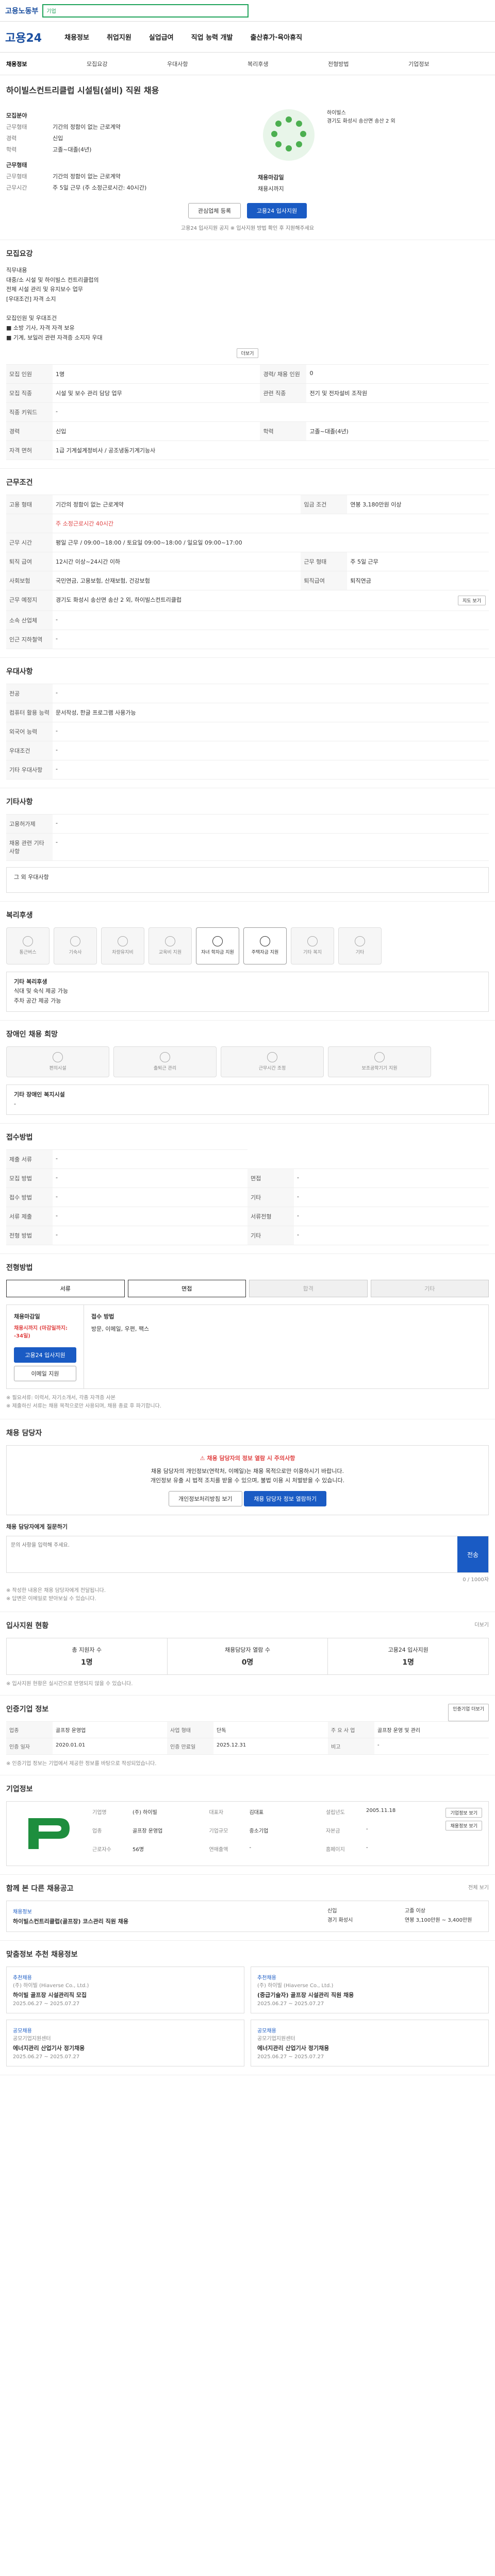 The image size is (495, 2576). What do you see at coordinates (29, 1178) in the screenshot?
I see `row-key: 모집 방법` at bounding box center [29, 1178].